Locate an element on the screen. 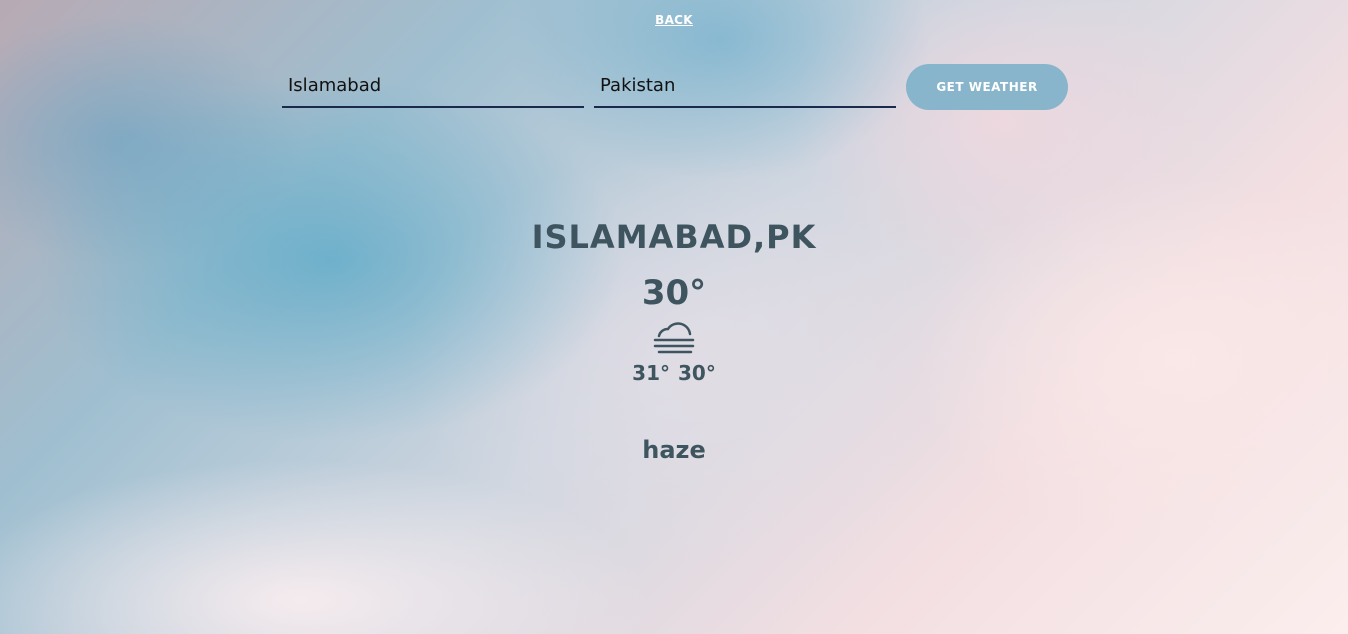 This screenshot has height=634, width=1348. search-form: GET WEATHER is located at coordinates (675, 88).